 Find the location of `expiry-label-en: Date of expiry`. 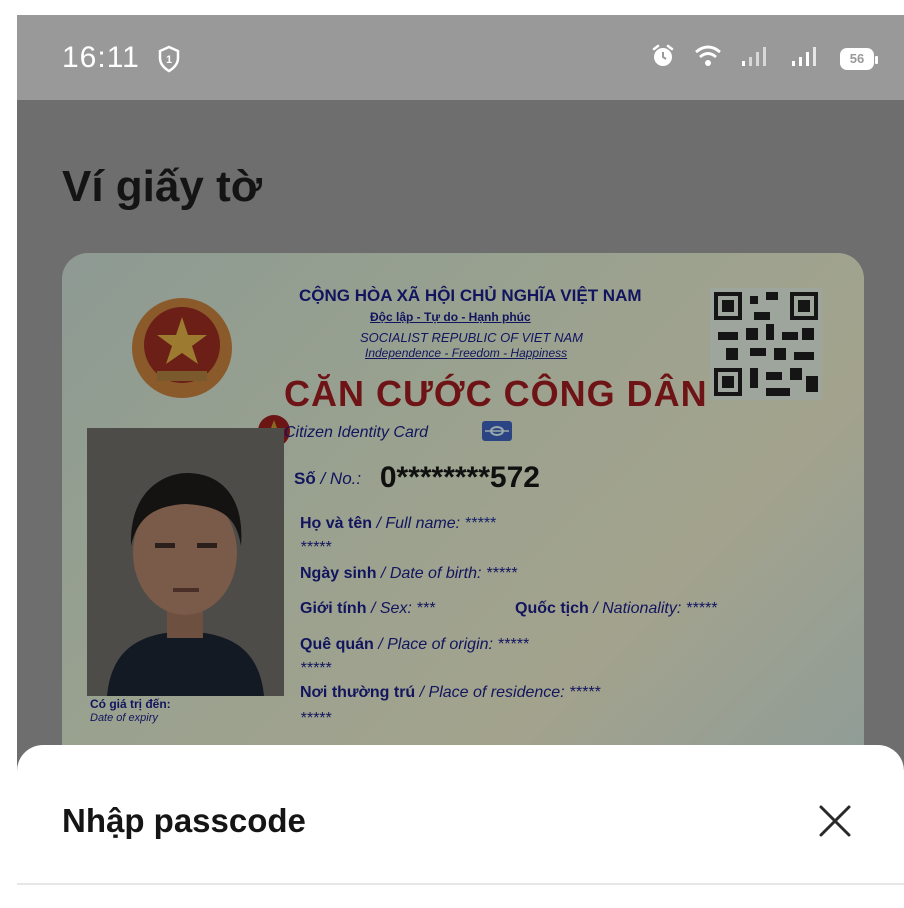

expiry-label-en: Date of expiry is located at coordinates (124, 718).